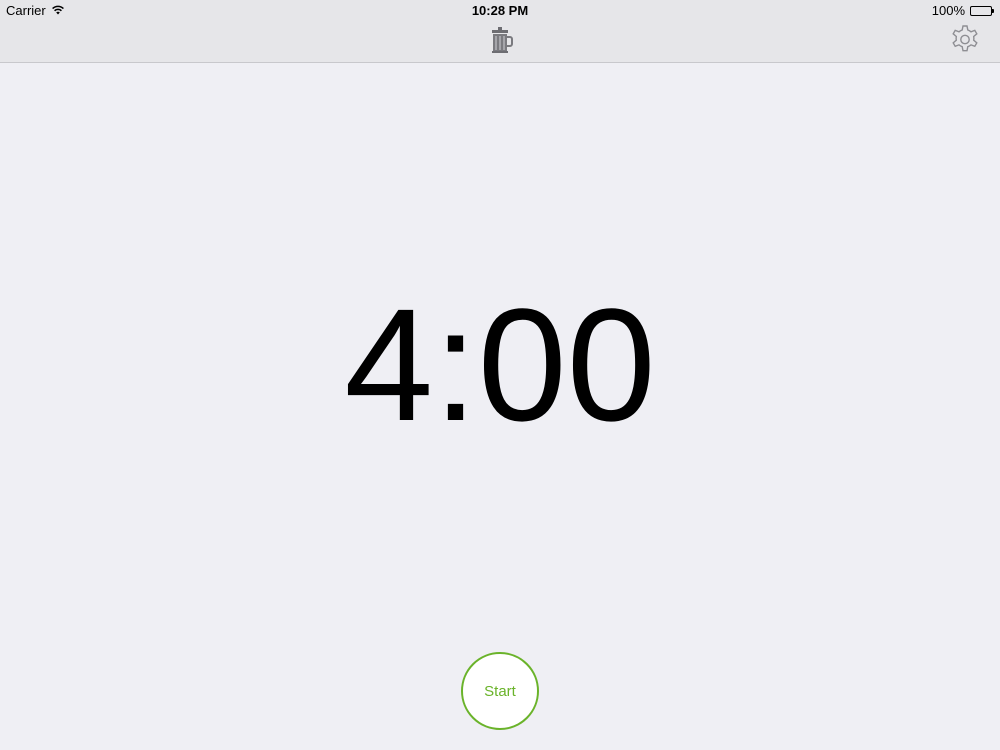 Image resolution: width=1000 pixels, height=750 pixels. What do you see at coordinates (982, 10) in the screenshot?
I see `battery-icon` at bounding box center [982, 10].